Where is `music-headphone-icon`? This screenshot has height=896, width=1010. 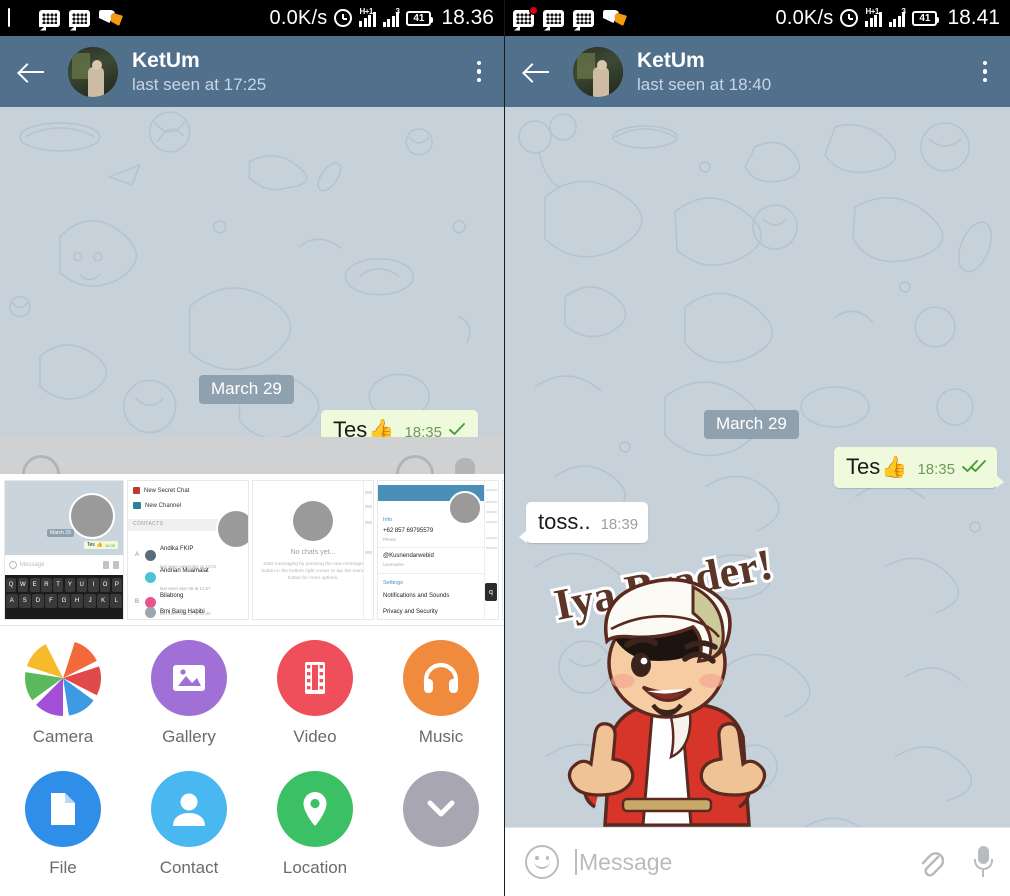
music-headphone-icon is located at coordinates (441, 678).